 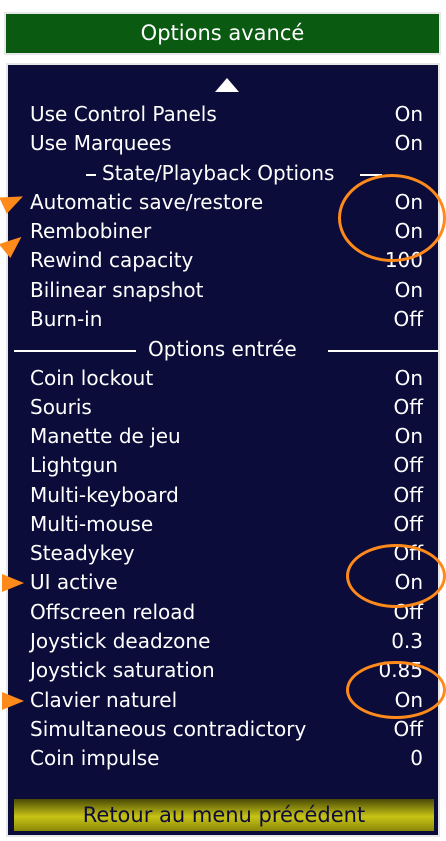 I want to click on menu-item-joystick-saturation: Joystick saturation 0.85, so click(x=226, y=670).